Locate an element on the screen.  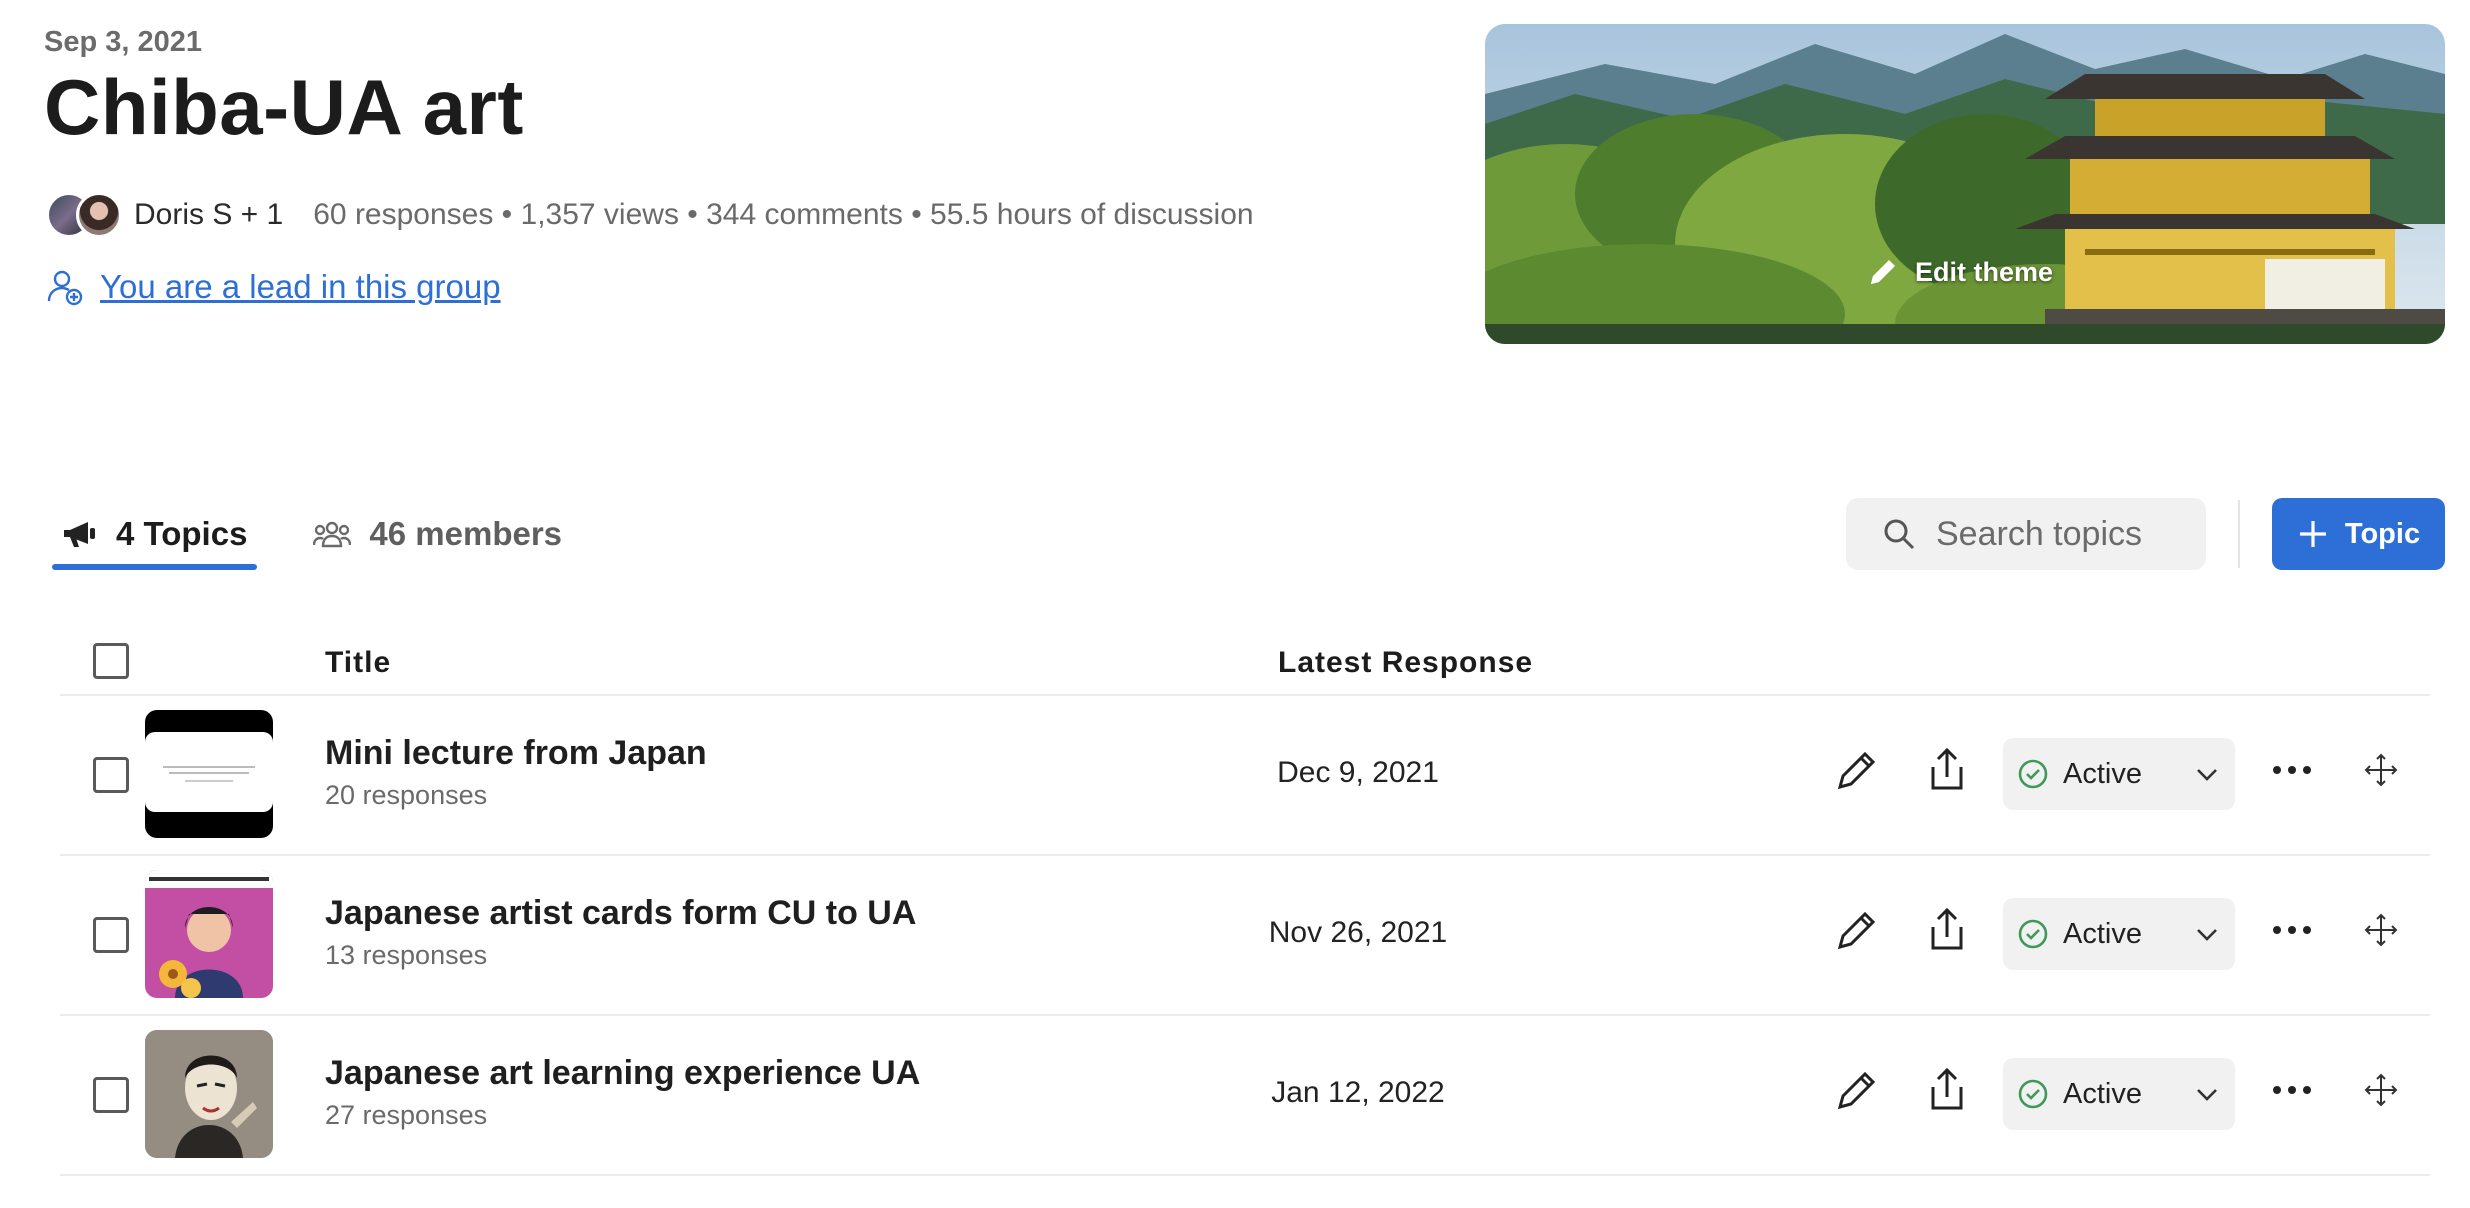
avatar is located at coordinates (99, 215).